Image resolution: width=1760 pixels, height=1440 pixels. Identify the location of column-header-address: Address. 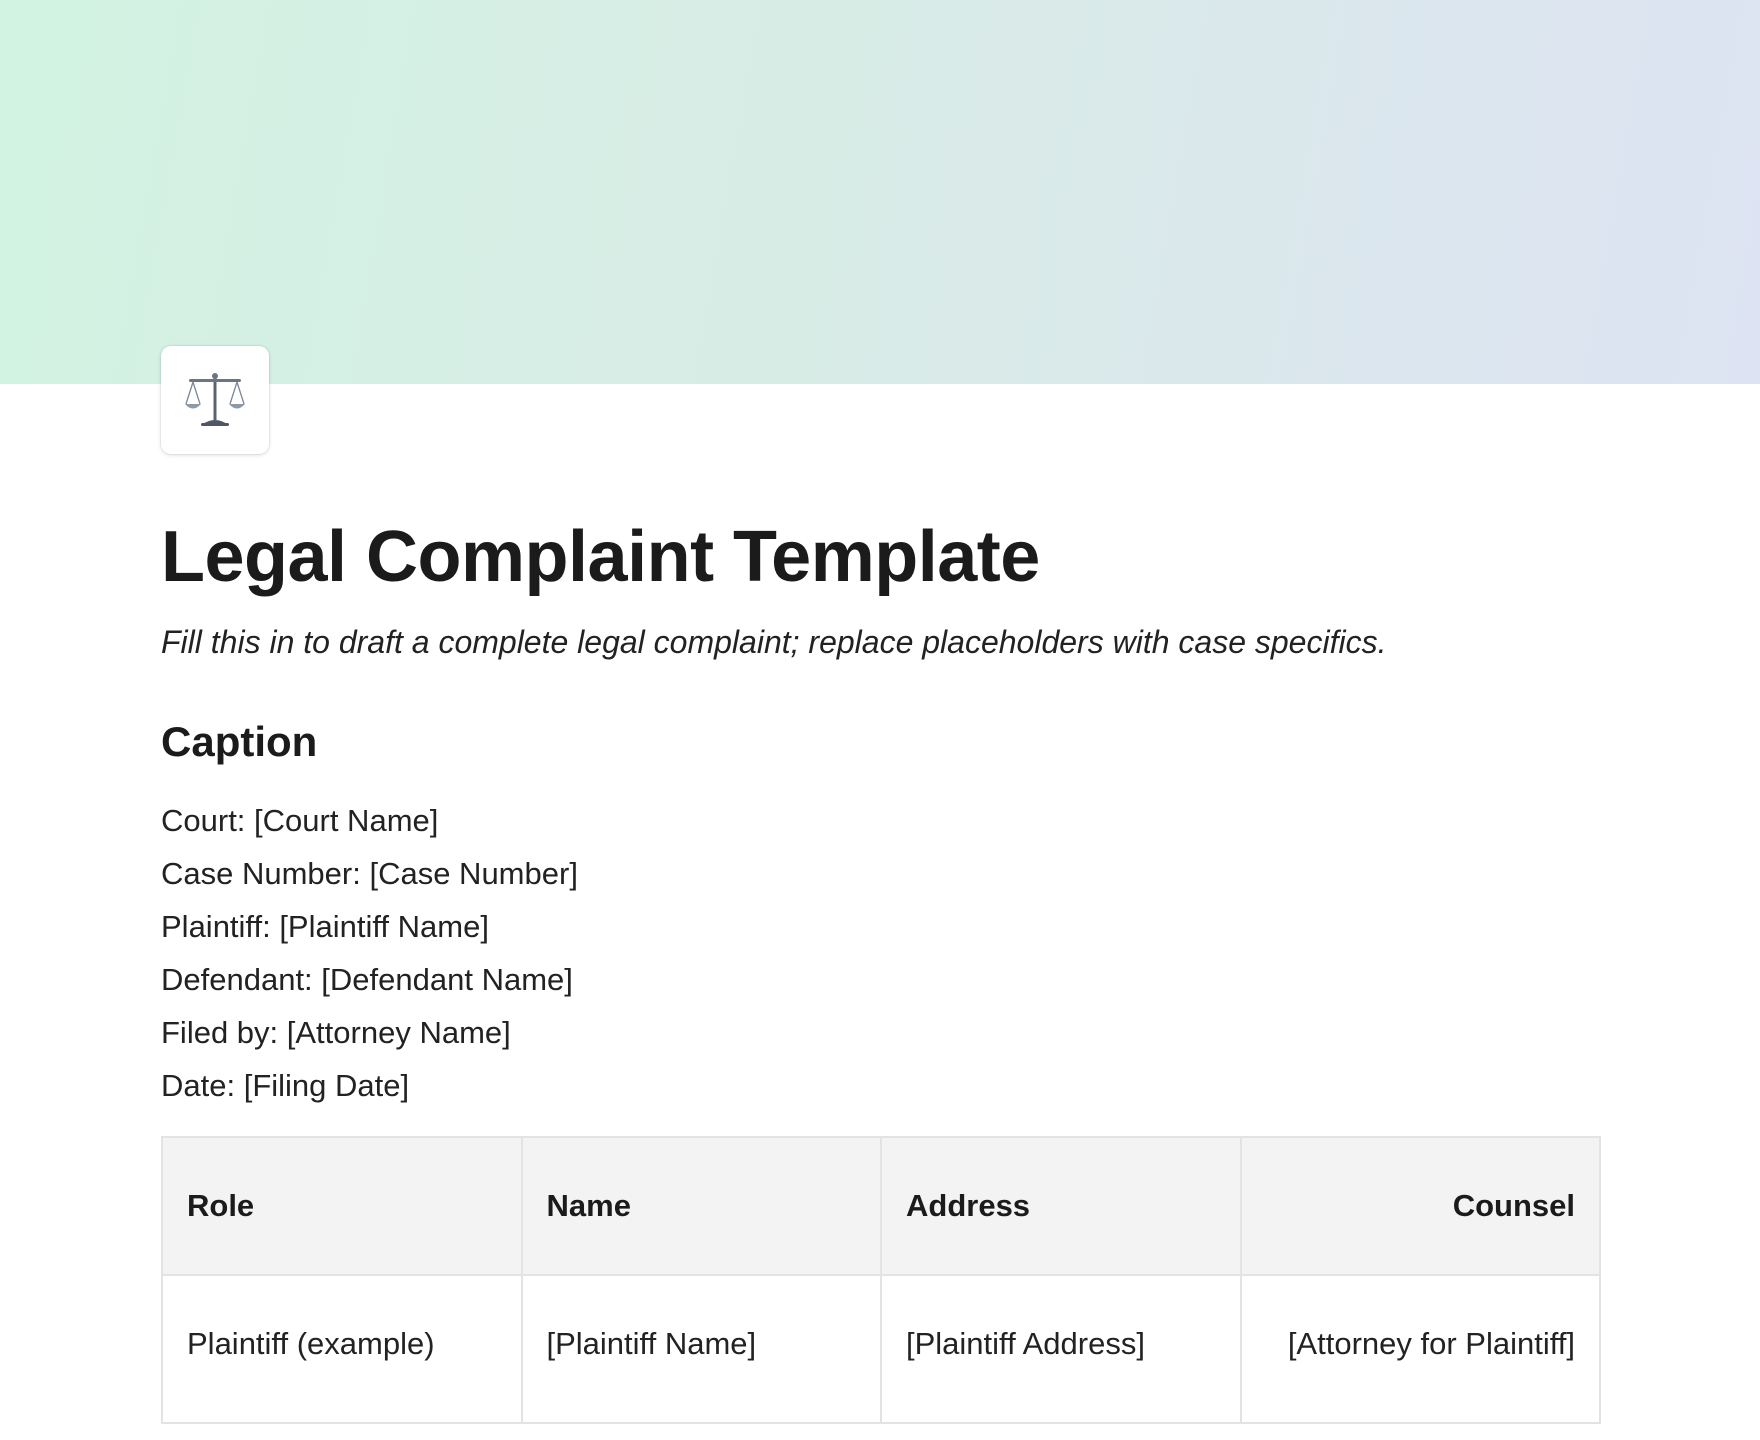
(1061, 1206).